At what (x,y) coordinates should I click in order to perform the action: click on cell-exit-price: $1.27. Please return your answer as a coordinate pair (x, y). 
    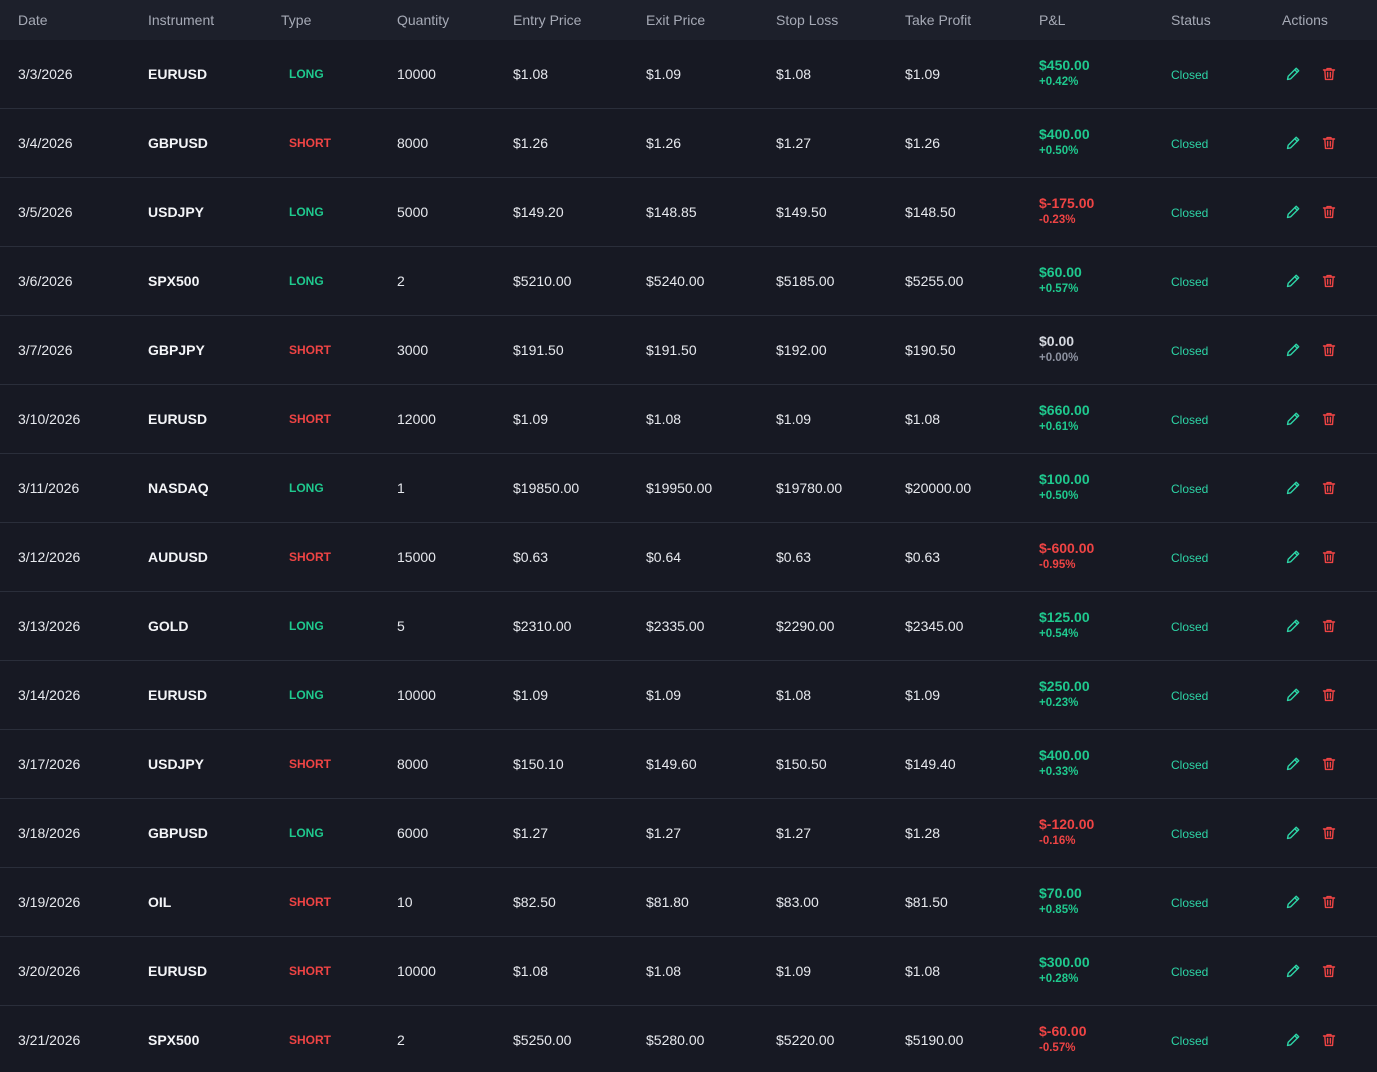
    Looking at the image, I should click on (664, 833).